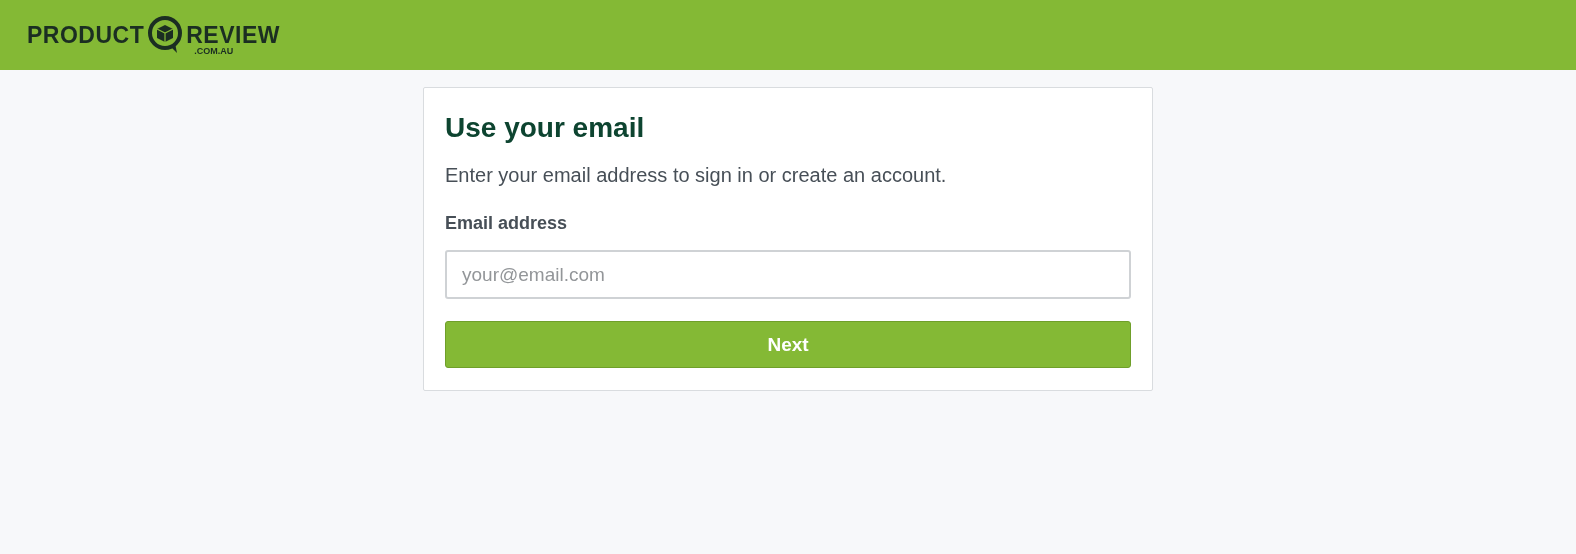 The image size is (1576, 554). I want to click on logo-text: PRODUCT, so click(86, 35).